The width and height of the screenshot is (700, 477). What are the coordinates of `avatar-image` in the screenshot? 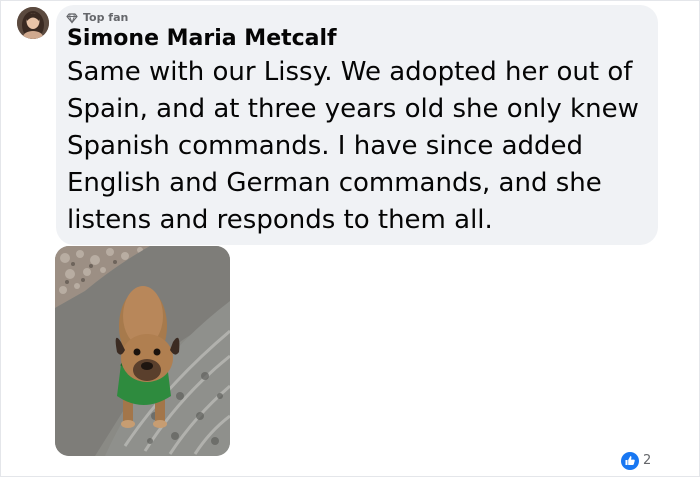 It's located at (33, 23).